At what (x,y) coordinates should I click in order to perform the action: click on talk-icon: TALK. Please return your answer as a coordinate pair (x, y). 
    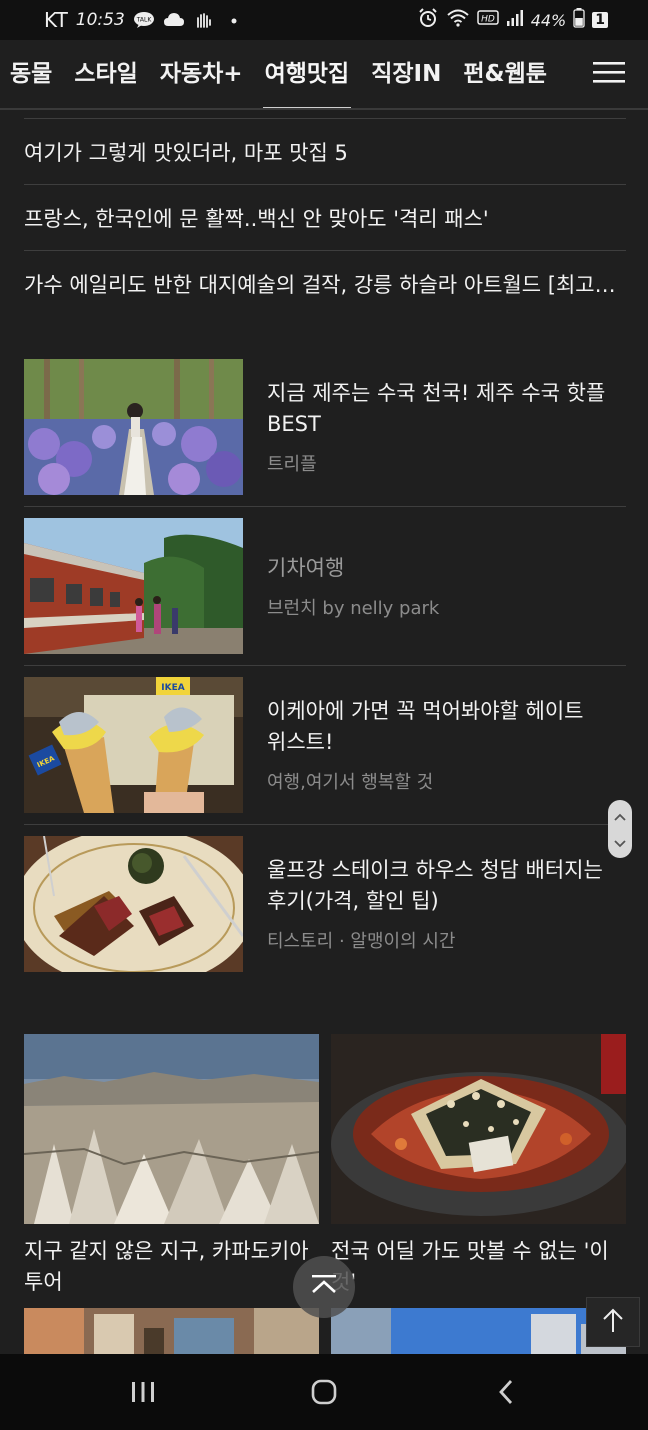
    Looking at the image, I should click on (144, 20).